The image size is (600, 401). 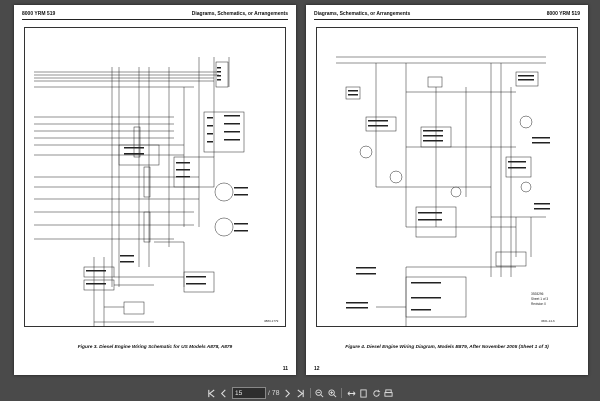 What do you see at coordinates (376, 393) in the screenshot?
I see `rotate-icon` at bounding box center [376, 393].